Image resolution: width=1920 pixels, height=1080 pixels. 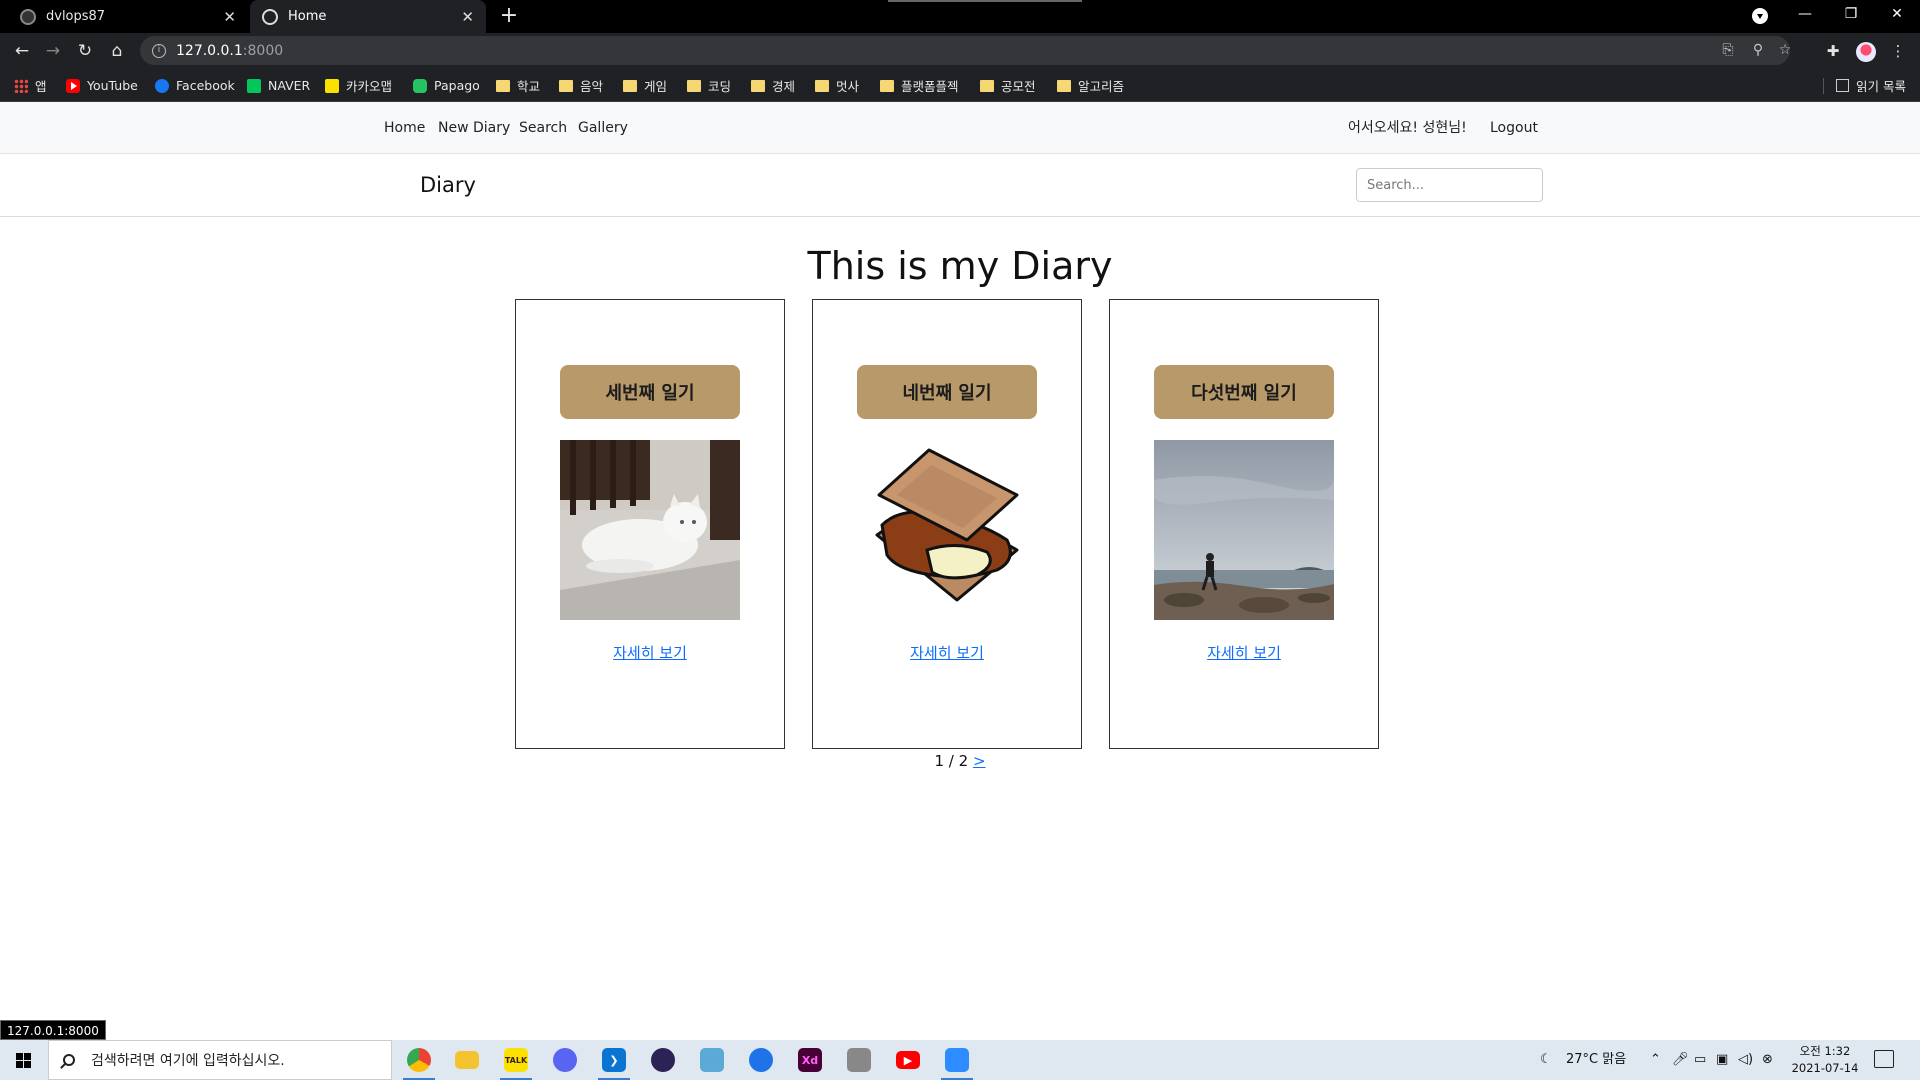 I want to click on bookmark-folder-coding: 코딩, so click(x=709, y=85).